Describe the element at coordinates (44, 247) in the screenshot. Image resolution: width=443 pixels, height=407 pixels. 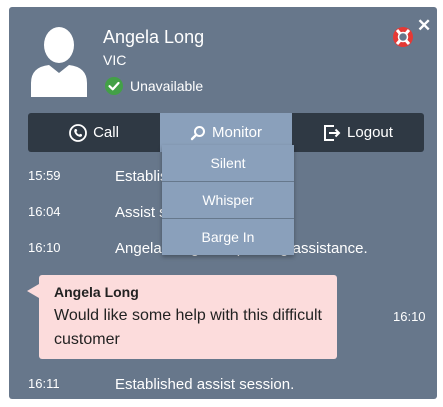
I see `message-time: 16:10` at that location.